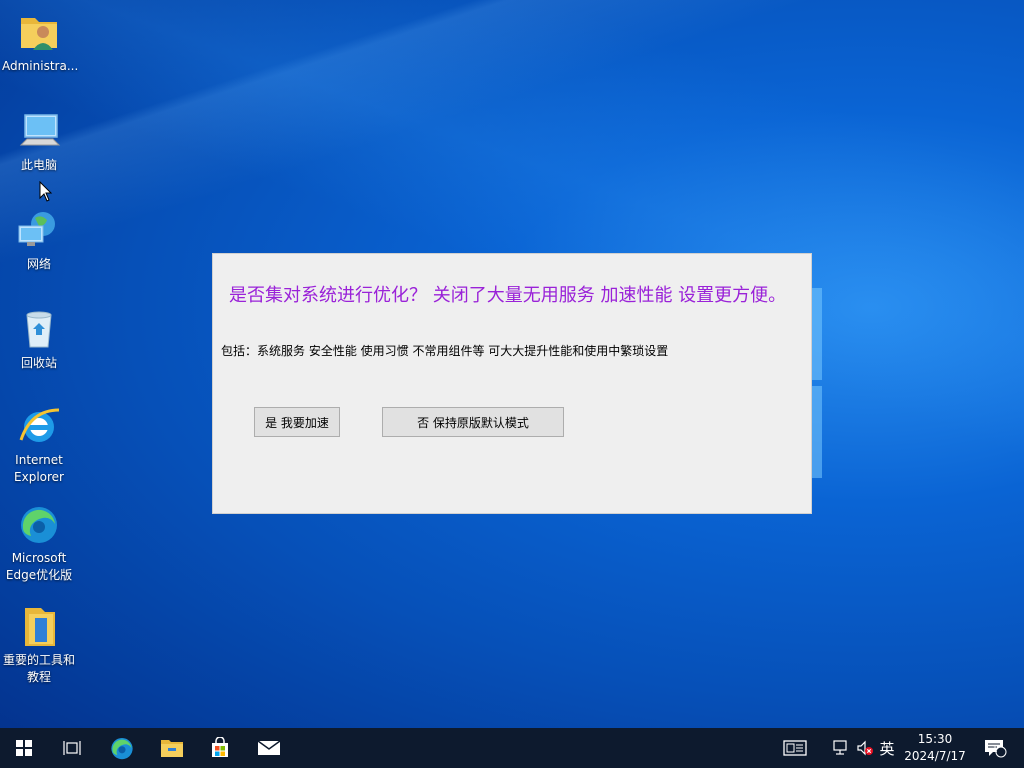 The width and height of the screenshot is (1024, 768). What do you see at coordinates (935, 739) in the screenshot?
I see `clock-time: 15:30` at bounding box center [935, 739].